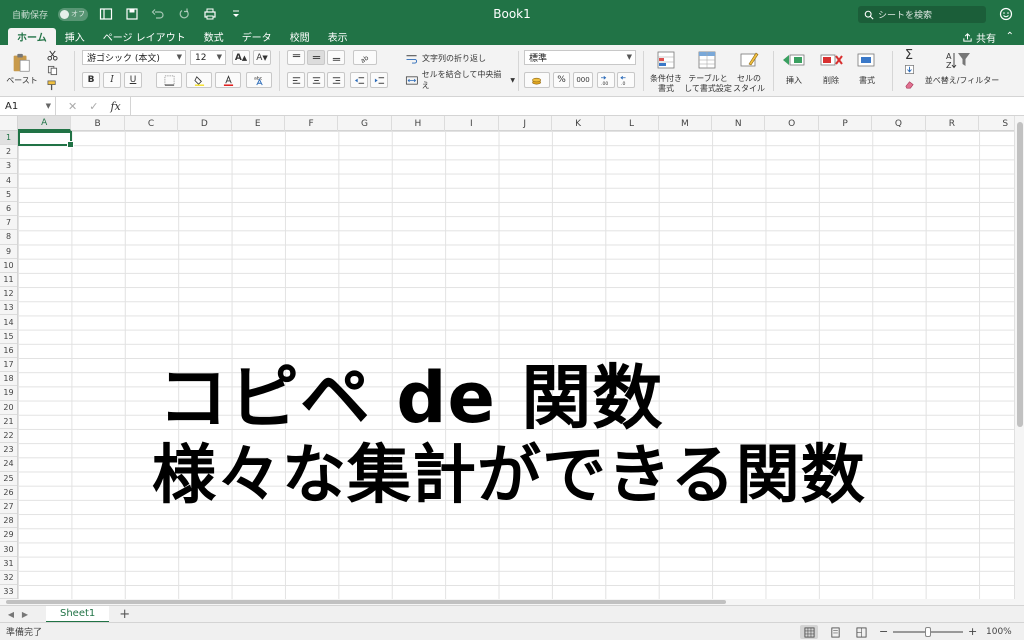 The width and height of the screenshot is (1024, 640). What do you see at coordinates (460, 80) in the screenshot?
I see `merge-center-button: セルを結合して中央揃え ▼` at bounding box center [460, 80].